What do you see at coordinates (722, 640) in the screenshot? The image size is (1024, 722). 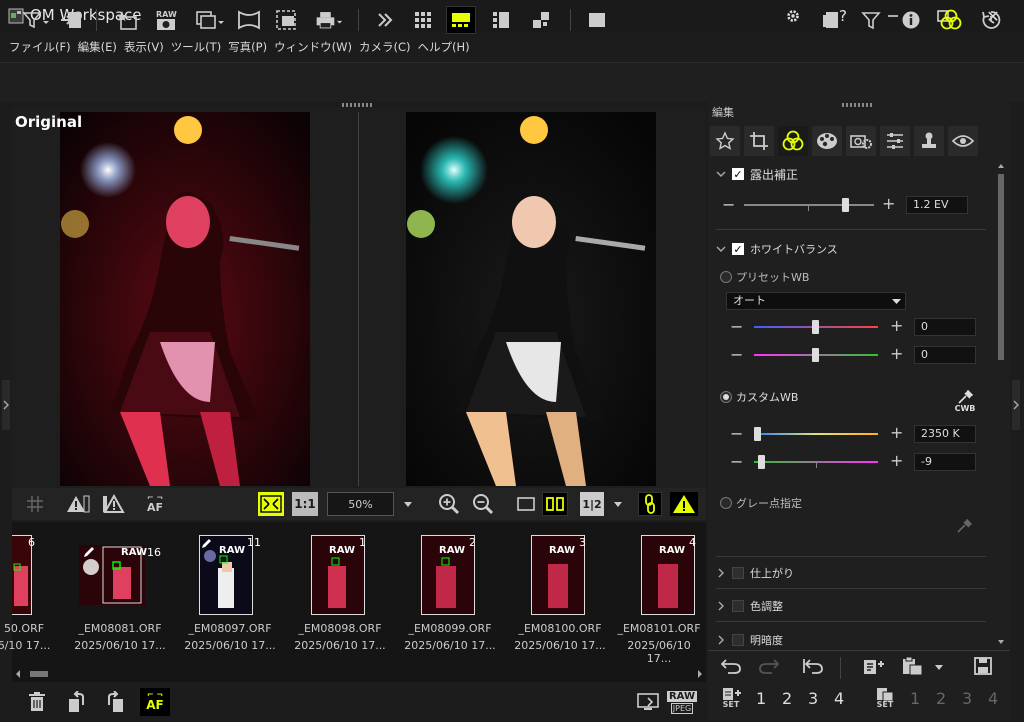 I see `brightness-expand-toggle` at bounding box center [722, 640].